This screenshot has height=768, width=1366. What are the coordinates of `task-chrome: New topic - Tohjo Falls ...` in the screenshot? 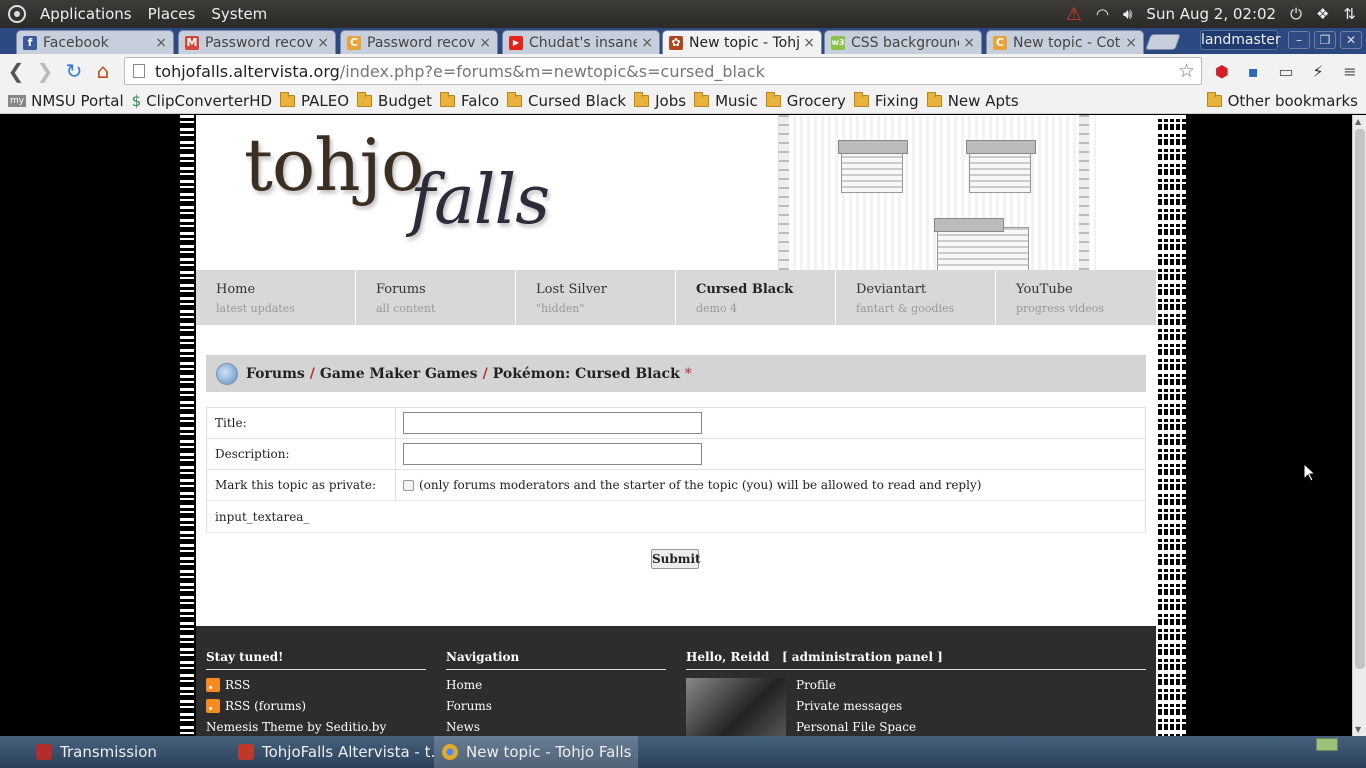 It's located at (536, 752).